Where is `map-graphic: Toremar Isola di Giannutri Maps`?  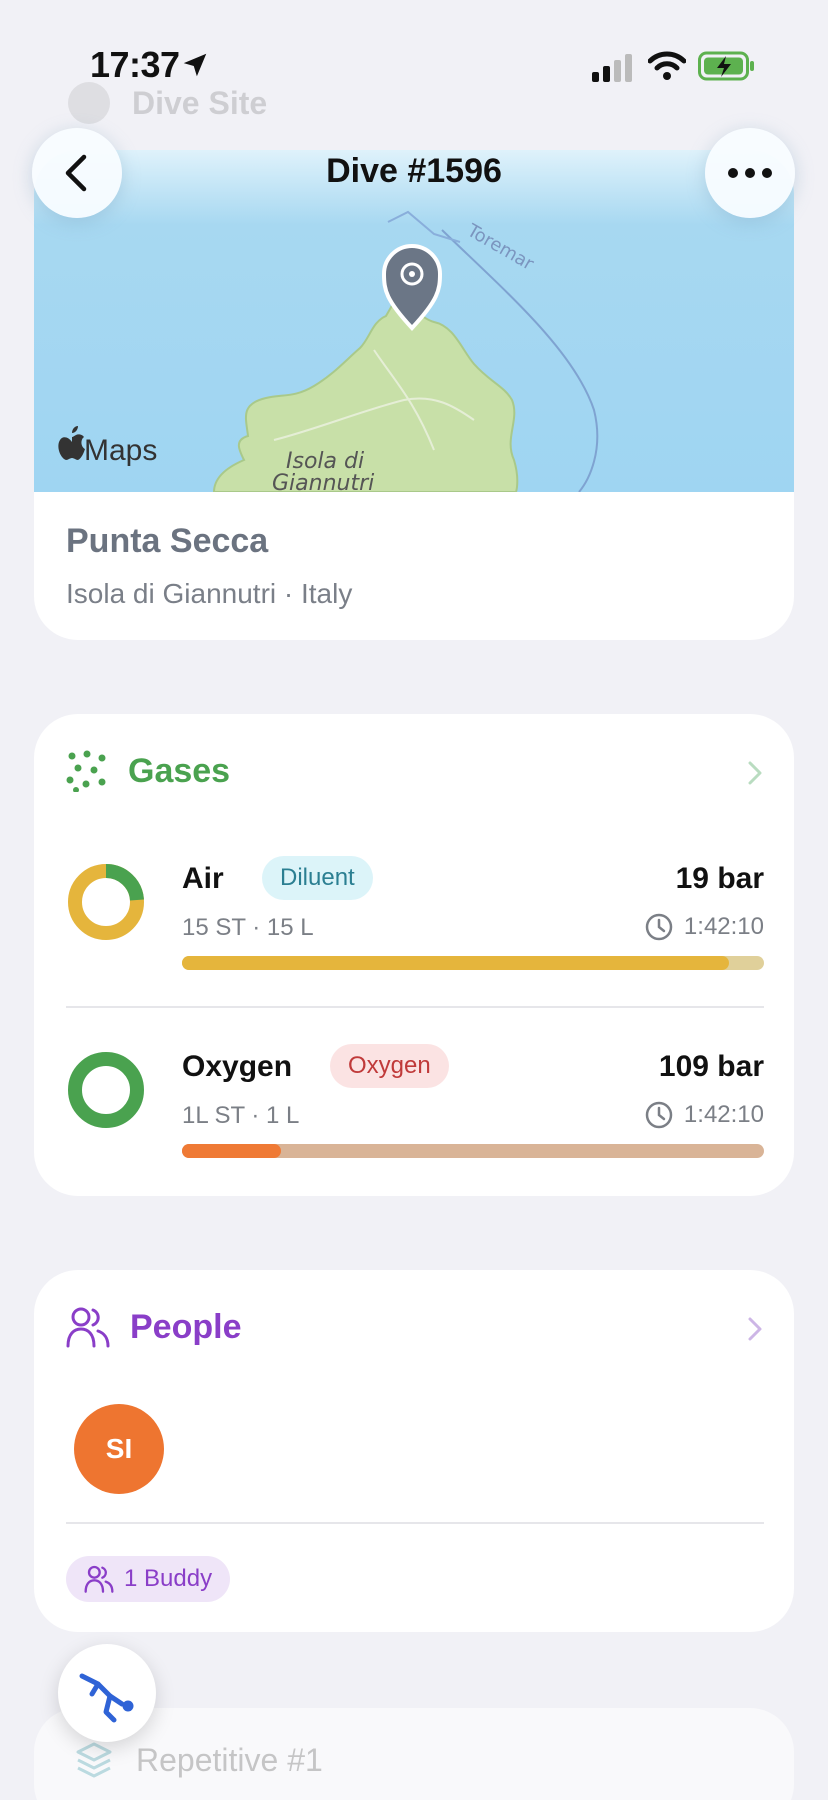 map-graphic: Toremar Isola di Giannutri Maps is located at coordinates (328, 353).